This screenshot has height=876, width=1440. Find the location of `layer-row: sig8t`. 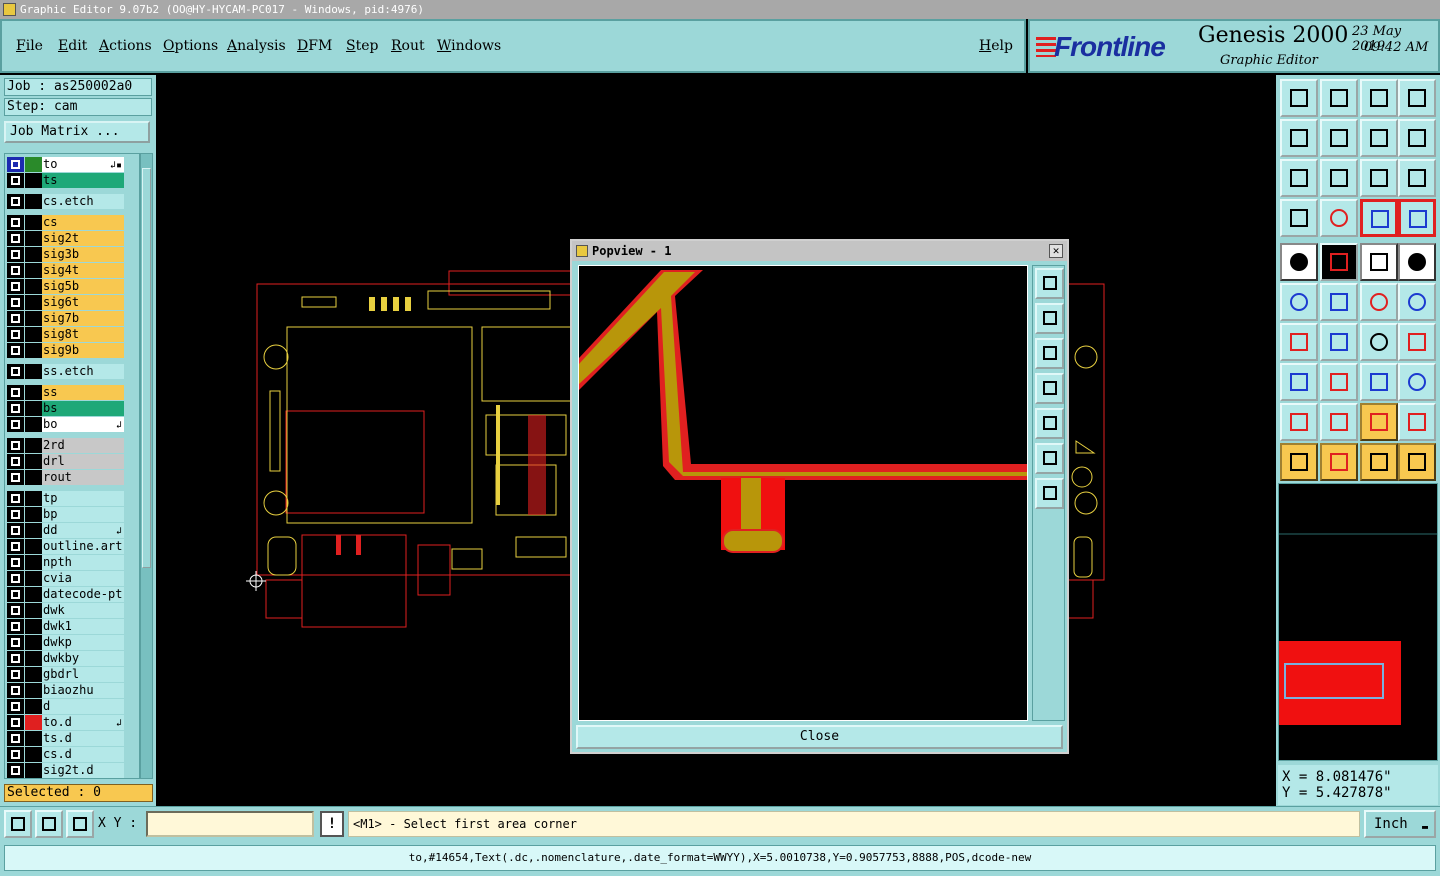

layer-row: sig8t is located at coordinates (72, 334).